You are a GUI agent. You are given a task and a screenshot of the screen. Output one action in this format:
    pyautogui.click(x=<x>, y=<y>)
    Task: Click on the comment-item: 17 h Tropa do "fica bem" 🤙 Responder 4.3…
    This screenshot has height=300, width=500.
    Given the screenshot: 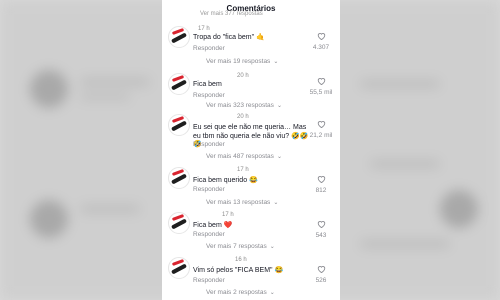 What is the action you would take?
    pyautogui.click(x=251, y=49)
    